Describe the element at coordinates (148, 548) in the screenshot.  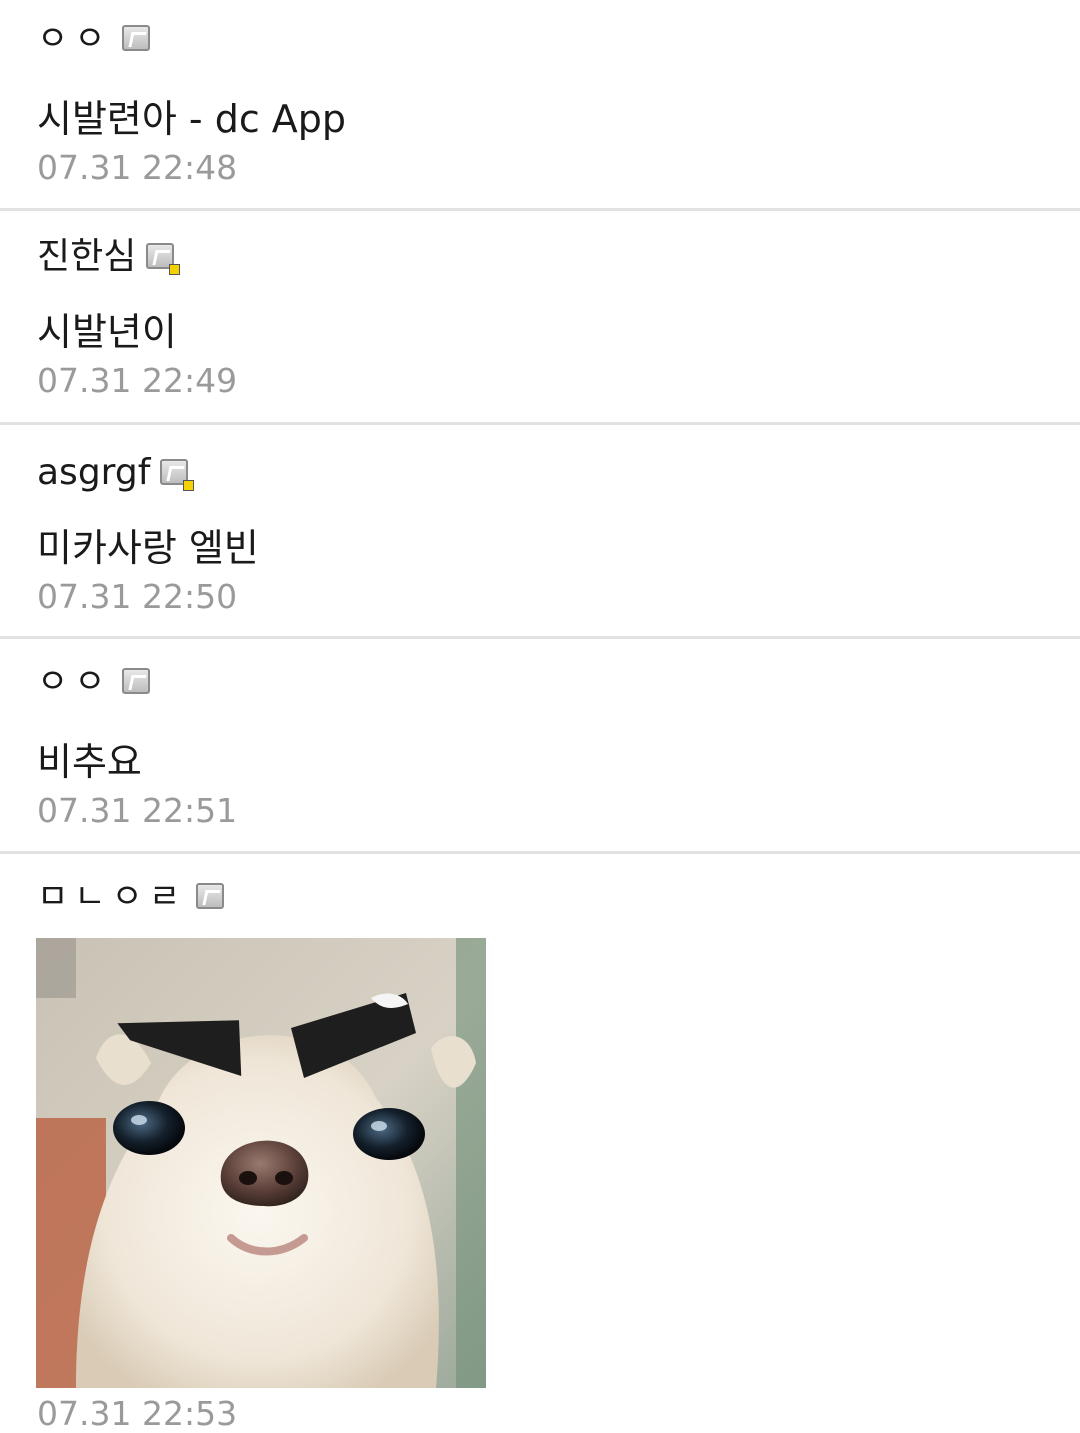
I see `comment-text: 미카사랑 엘빈` at that location.